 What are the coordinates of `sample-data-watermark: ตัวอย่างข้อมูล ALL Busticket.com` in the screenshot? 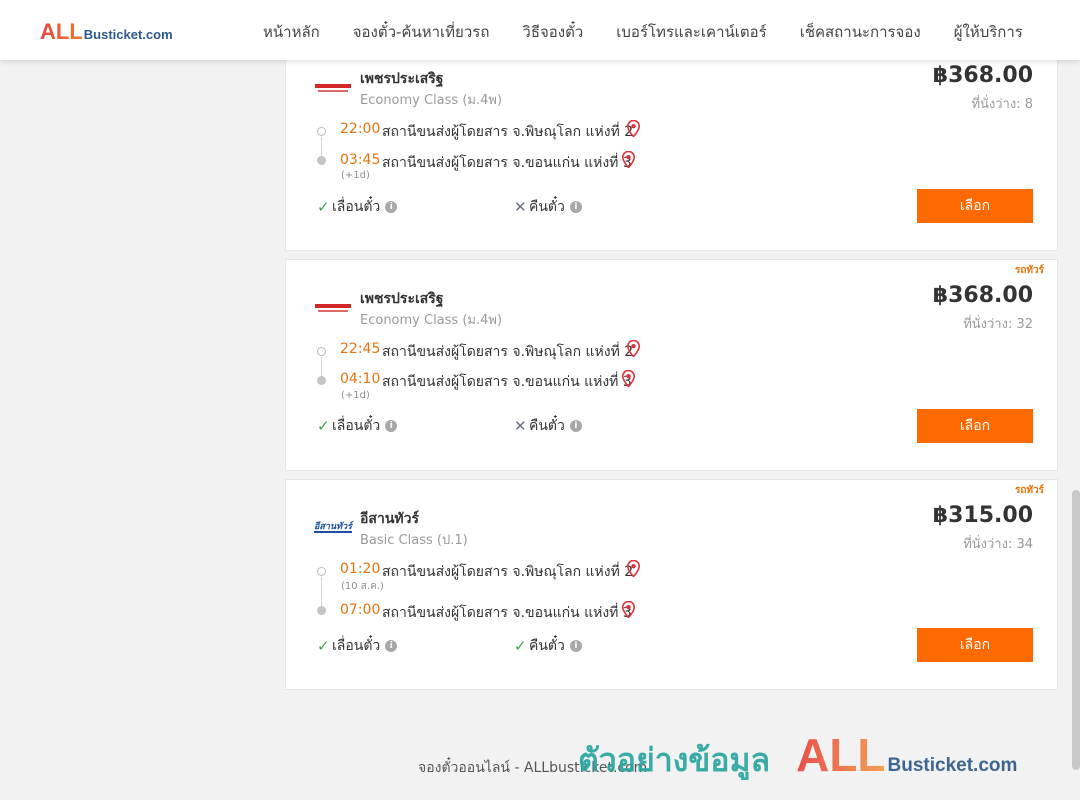 It's located at (797, 757).